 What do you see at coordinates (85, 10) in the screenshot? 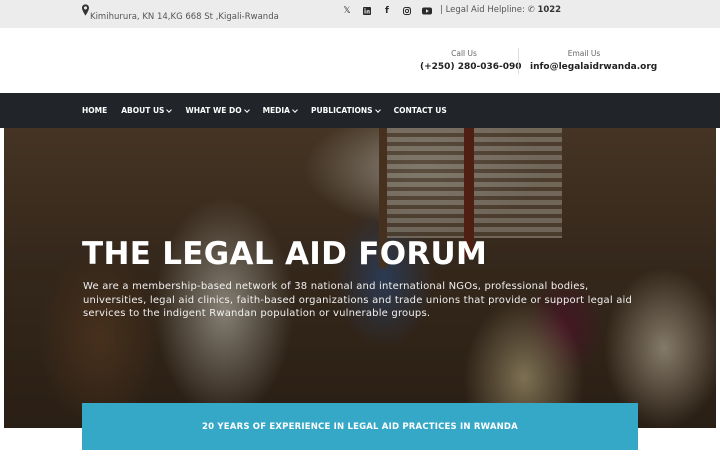
I see `map-pin-icon` at bounding box center [85, 10].